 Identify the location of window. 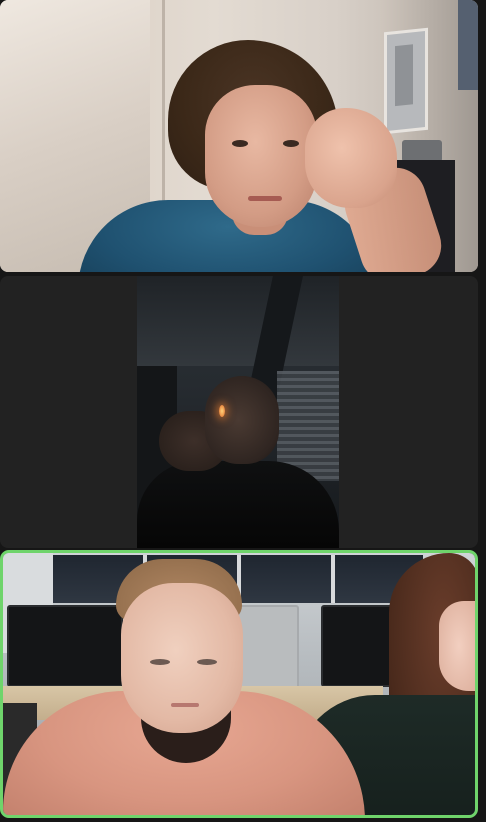
(468, 45).